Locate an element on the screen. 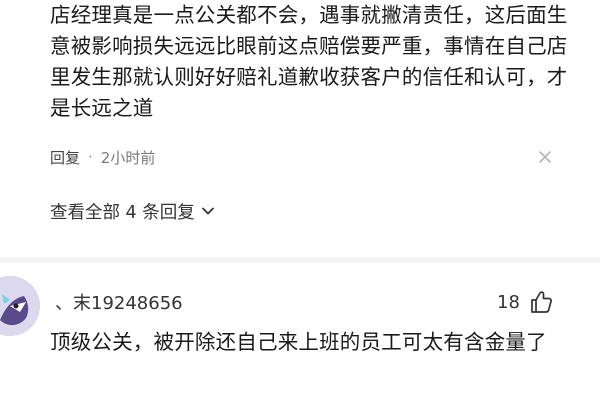  avatar is located at coordinates (20, 306).